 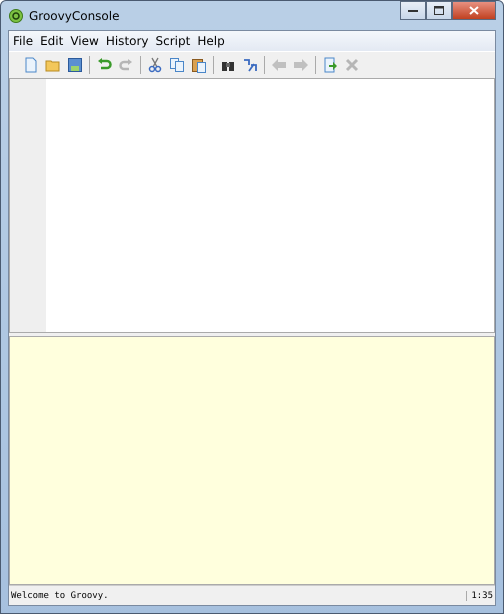 I want to click on menu-item: History, so click(x=127, y=41).